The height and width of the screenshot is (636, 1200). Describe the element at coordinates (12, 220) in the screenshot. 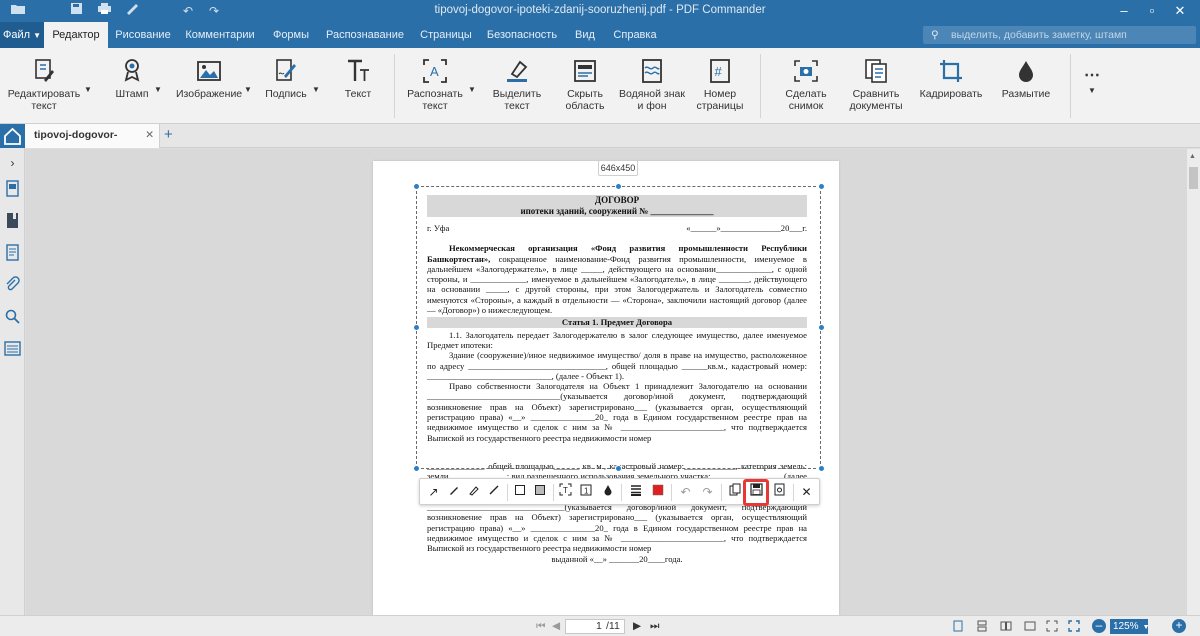

I see `bookmarks-icon` at that location.